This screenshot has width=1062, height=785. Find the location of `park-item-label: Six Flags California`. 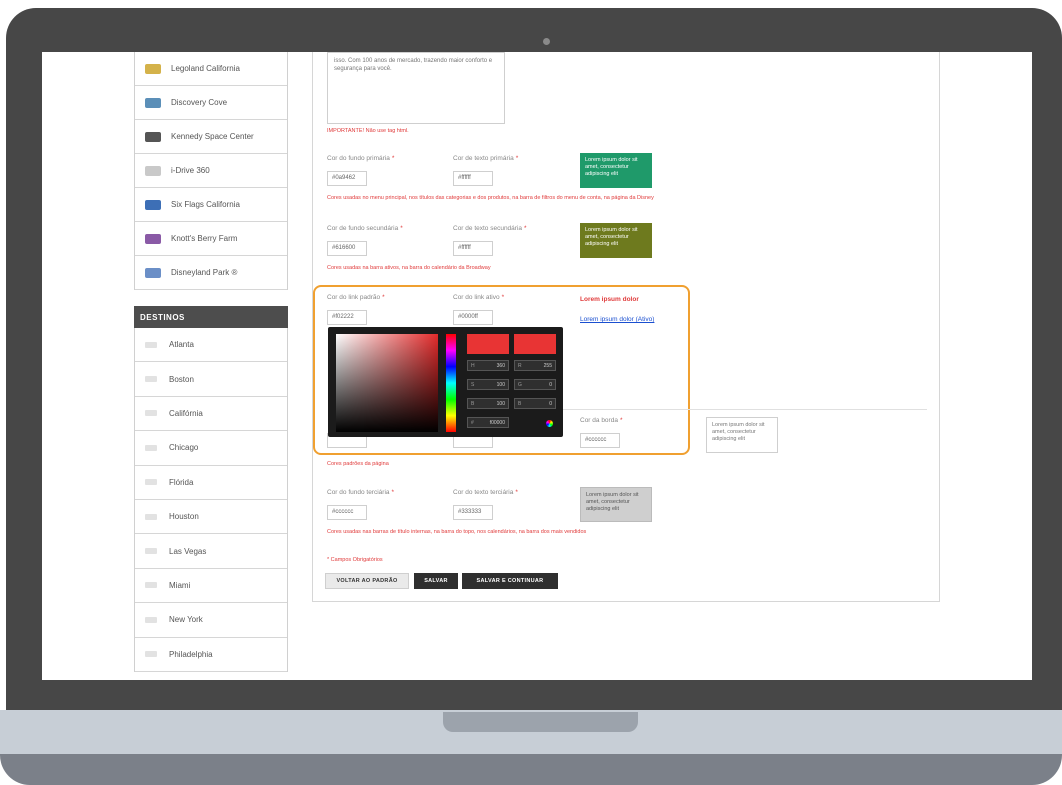

park-item-label: Six Flags California is located at coordinates (205, 204).